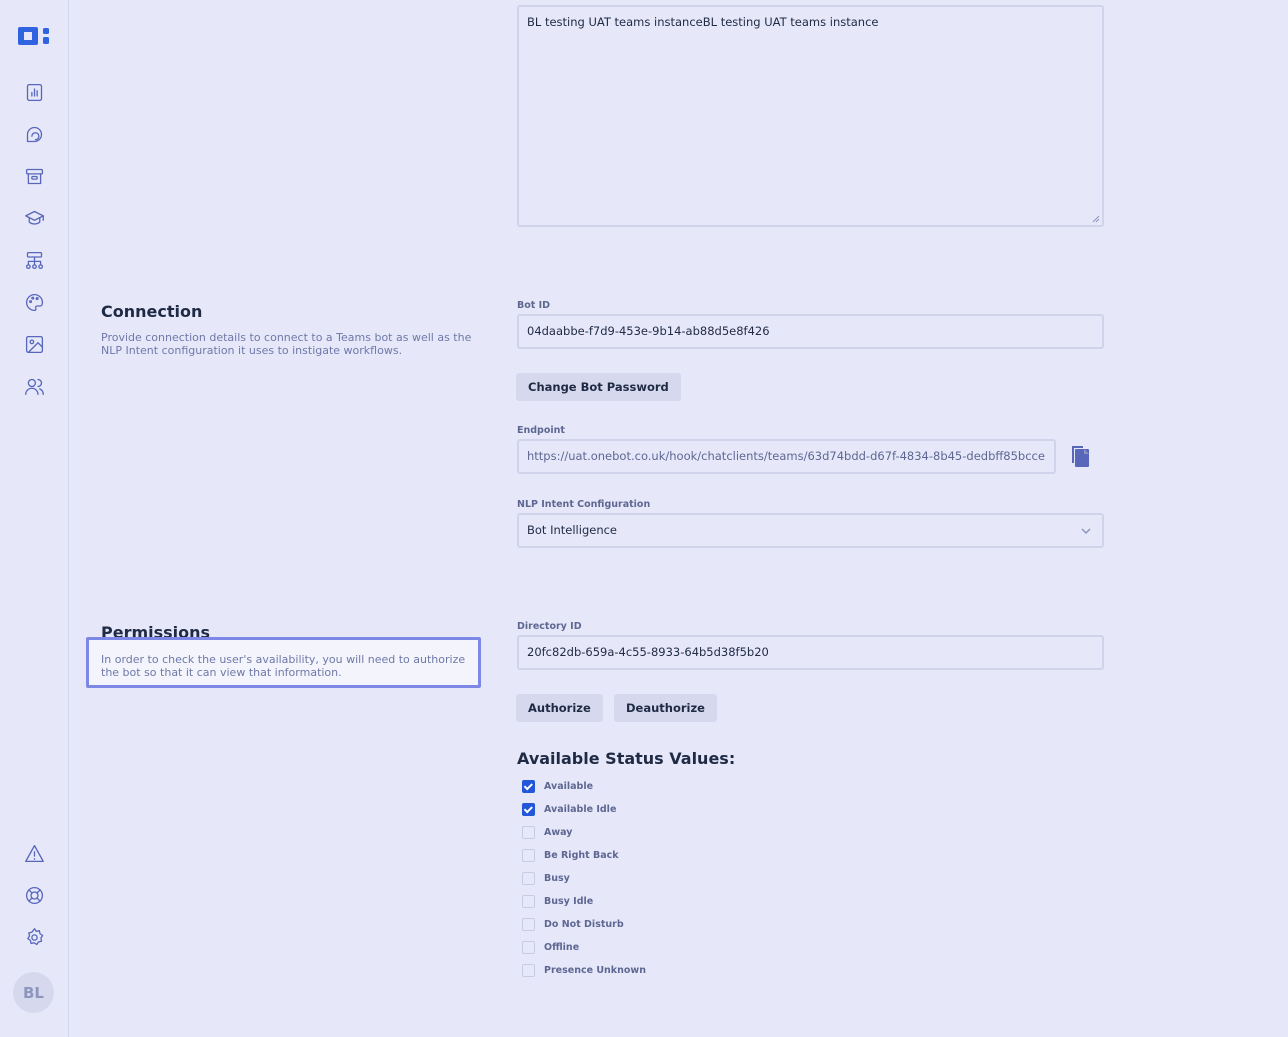  I want to click on deauthorize-button: Deauthorize, so click(665, 708).